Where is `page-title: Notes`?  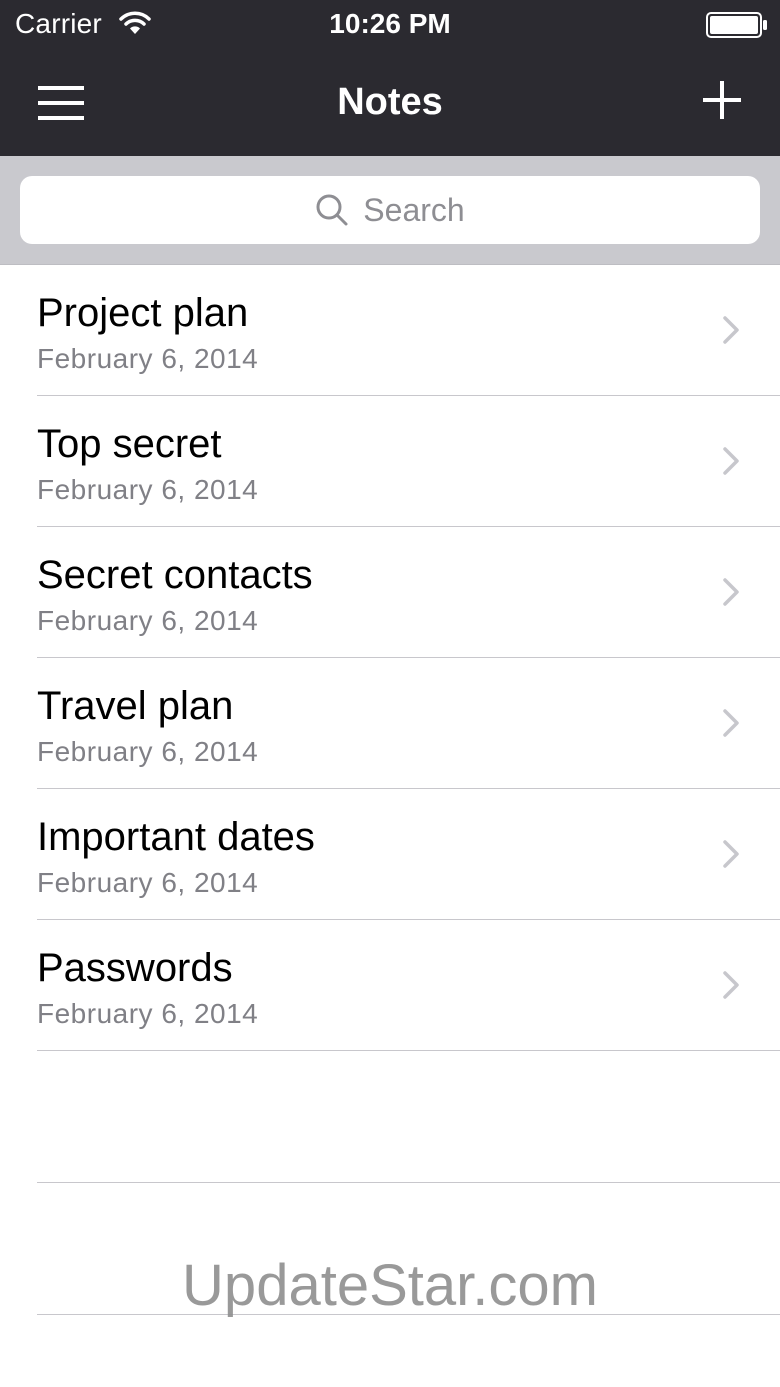 page-title: Notes is located at coordinates (390, 102).